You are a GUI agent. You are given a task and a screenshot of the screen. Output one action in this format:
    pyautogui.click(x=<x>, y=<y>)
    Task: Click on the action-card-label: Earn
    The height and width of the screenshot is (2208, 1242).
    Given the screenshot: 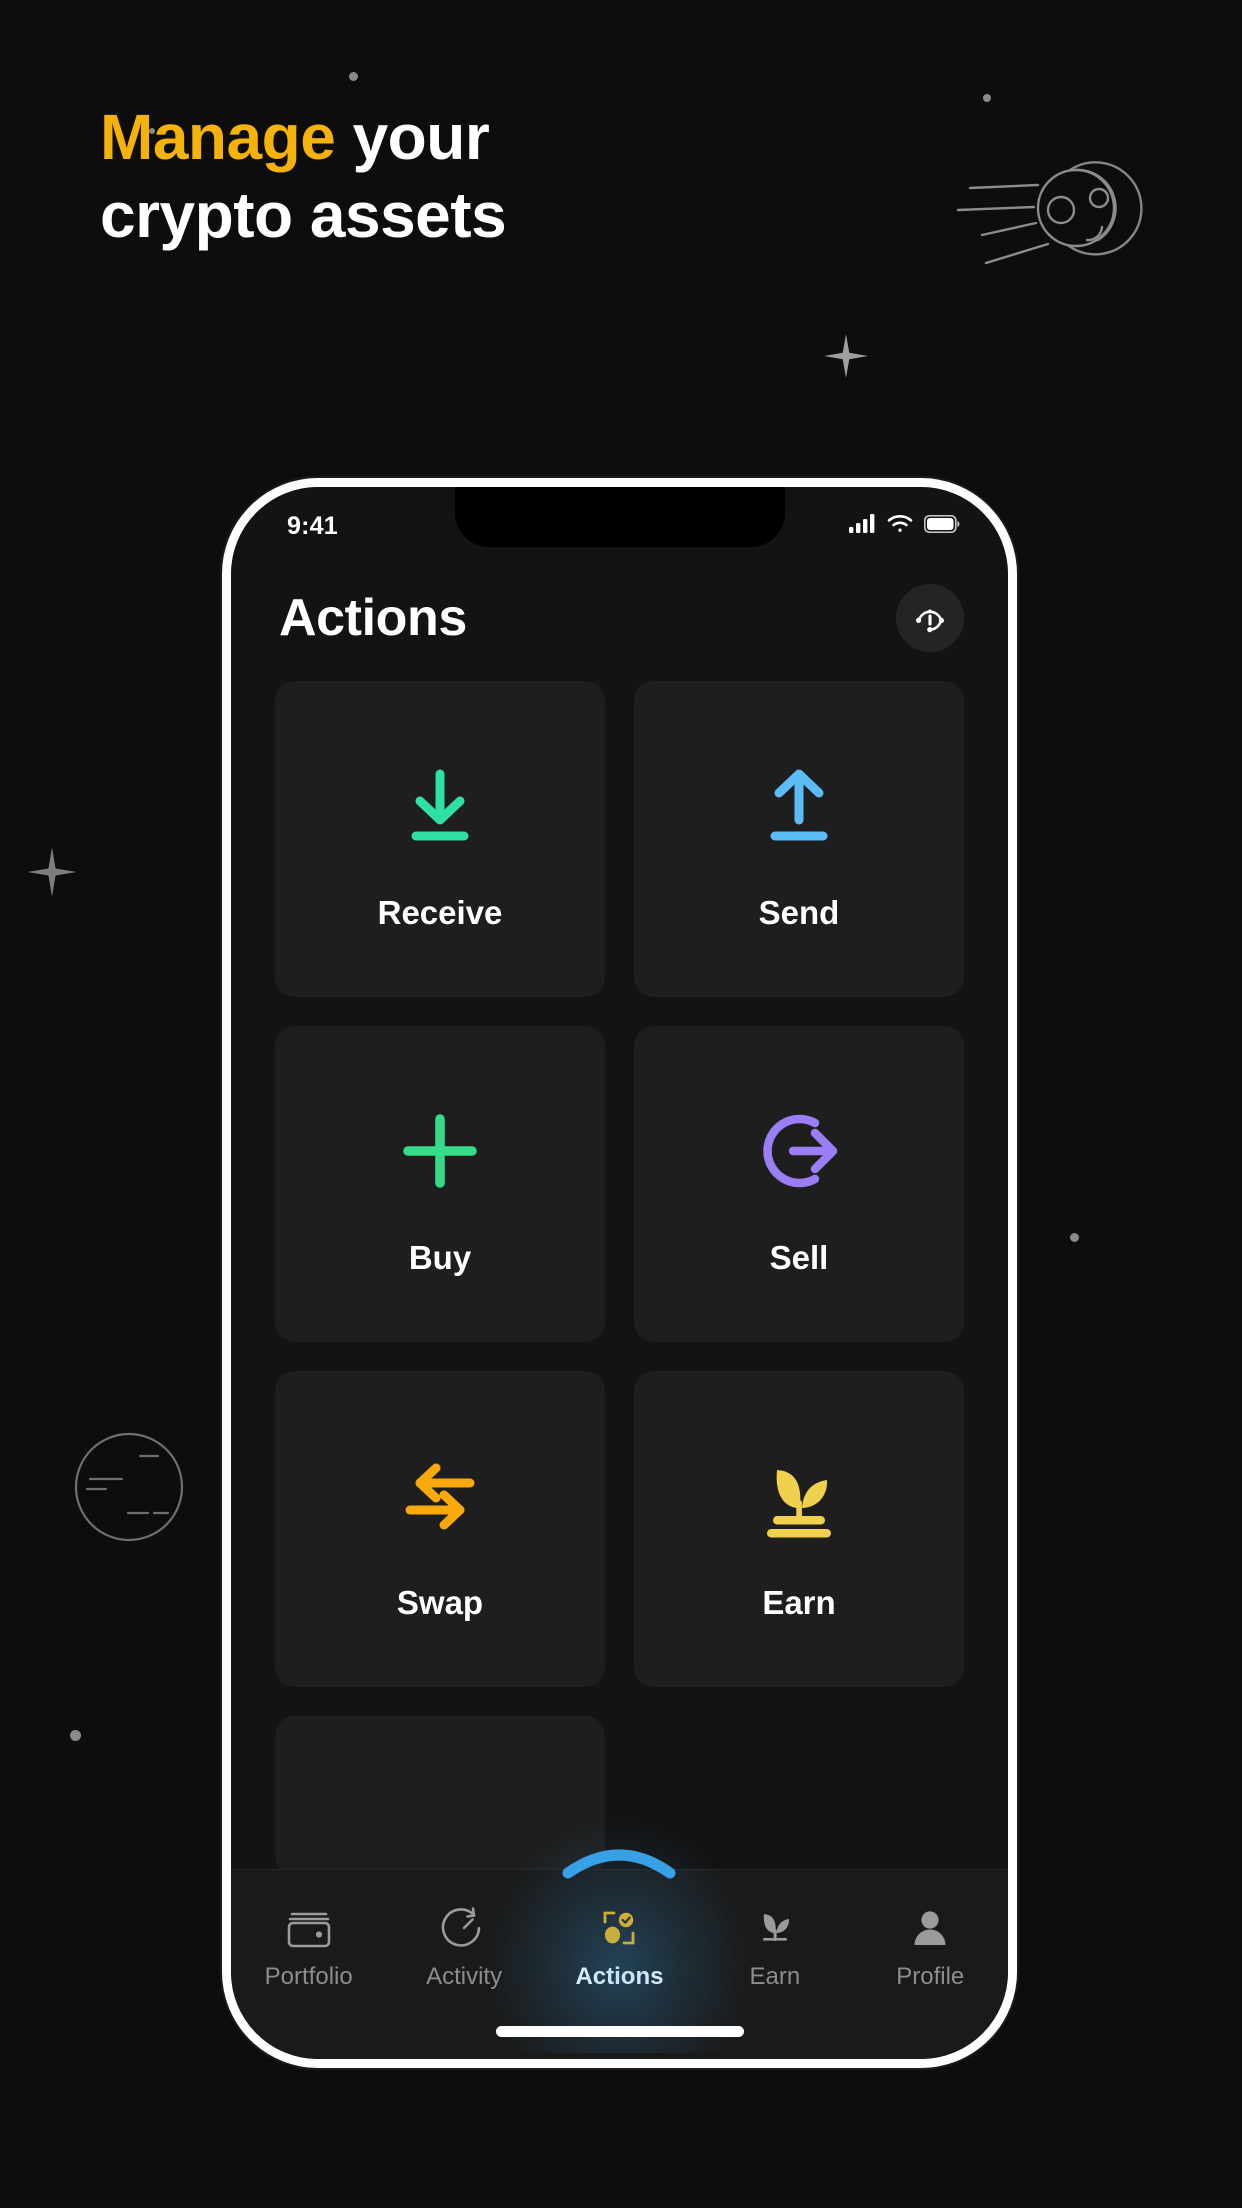 What is the action you would take?
    pyautogui.click(x=799, y=1602)
    